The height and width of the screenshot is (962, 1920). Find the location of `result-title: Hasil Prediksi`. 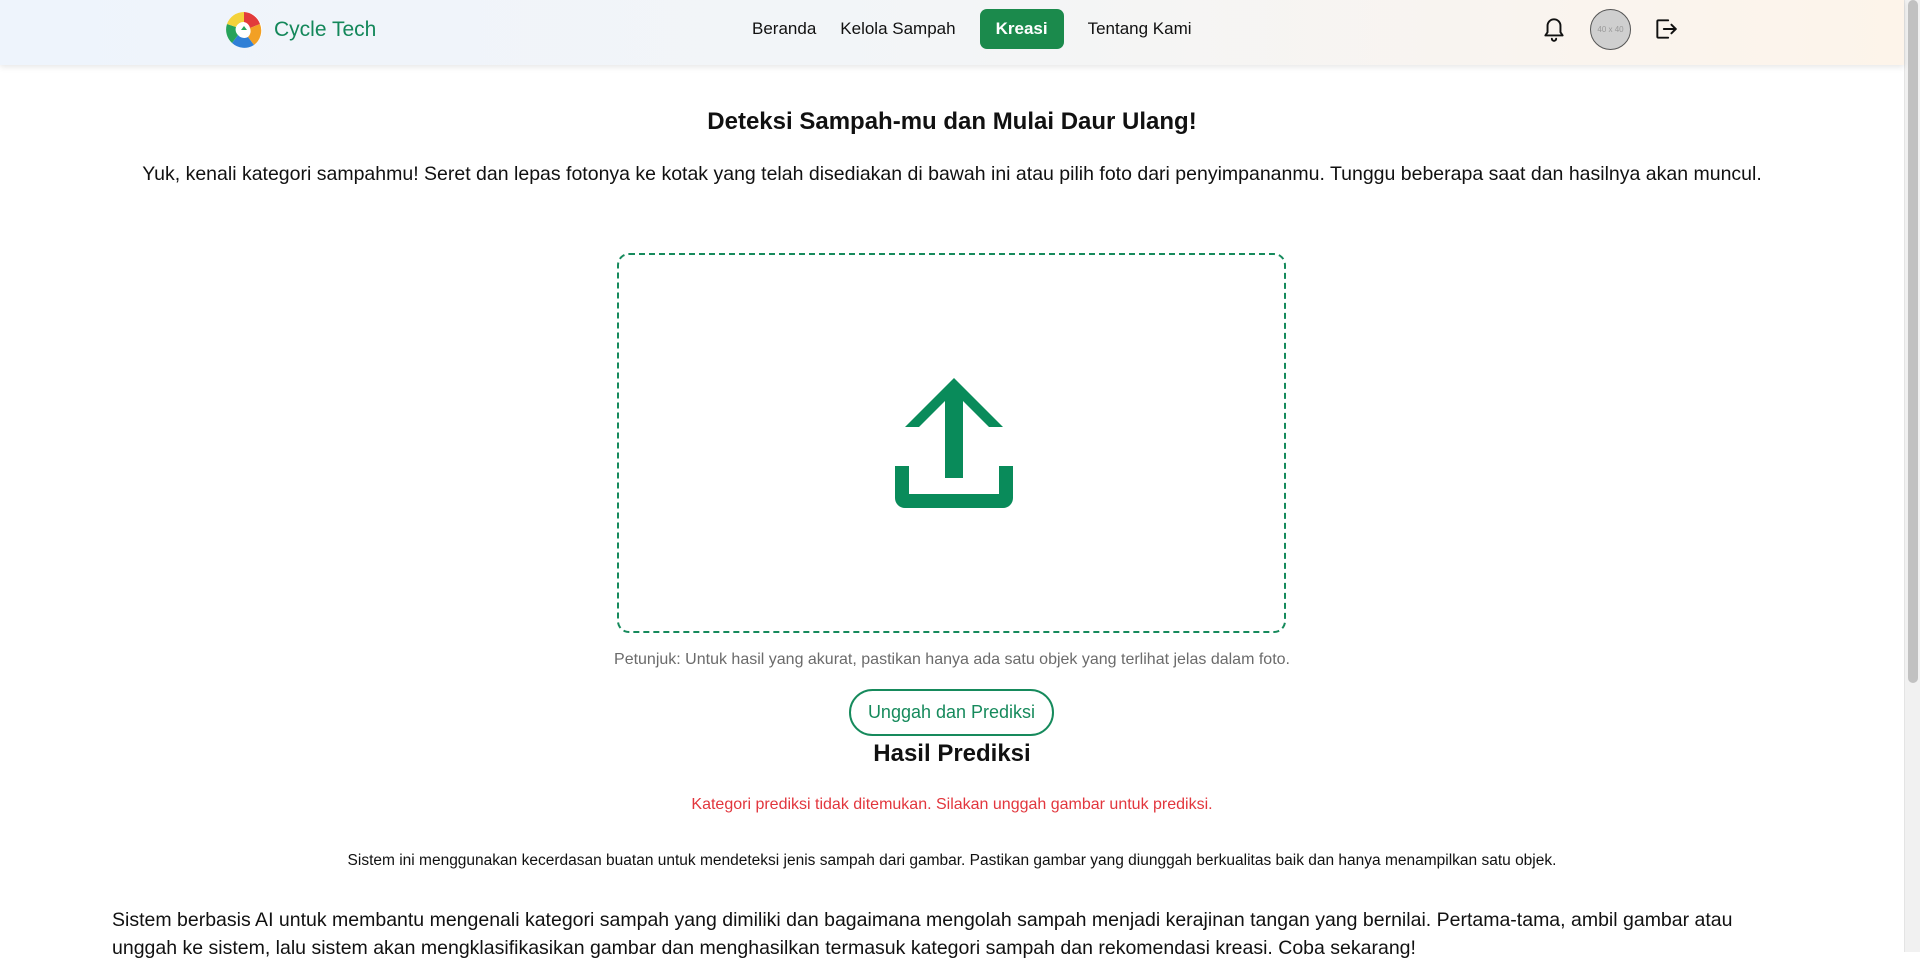

result-title: Hasil Prediksi is located at coordinates (952, 753).